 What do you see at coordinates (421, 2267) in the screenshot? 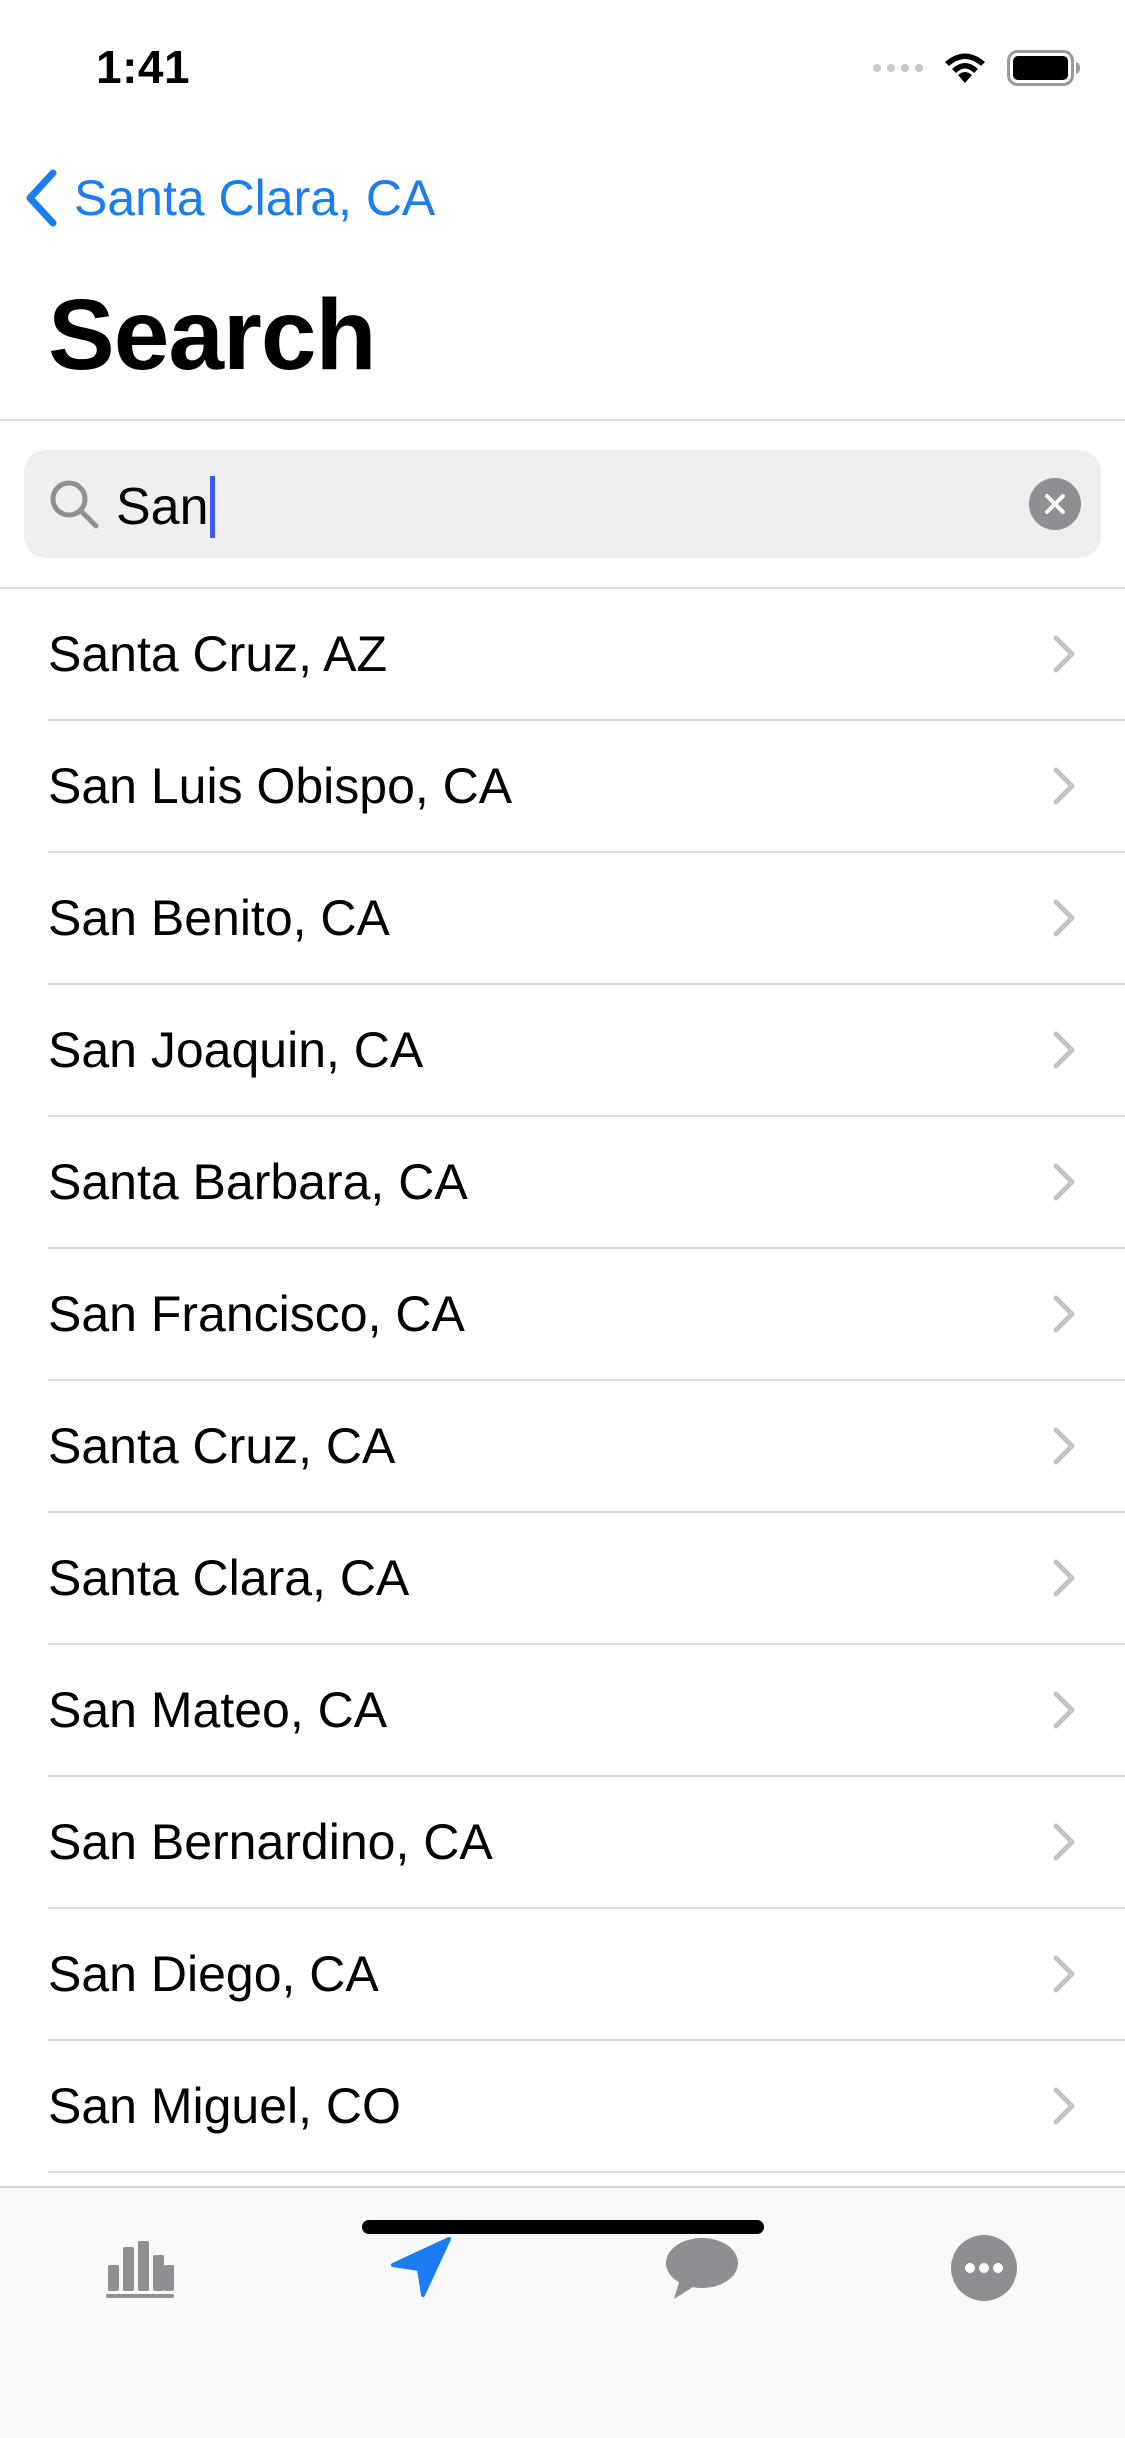
I see `location-arrow-icon` at bounding box center [421, 2267].